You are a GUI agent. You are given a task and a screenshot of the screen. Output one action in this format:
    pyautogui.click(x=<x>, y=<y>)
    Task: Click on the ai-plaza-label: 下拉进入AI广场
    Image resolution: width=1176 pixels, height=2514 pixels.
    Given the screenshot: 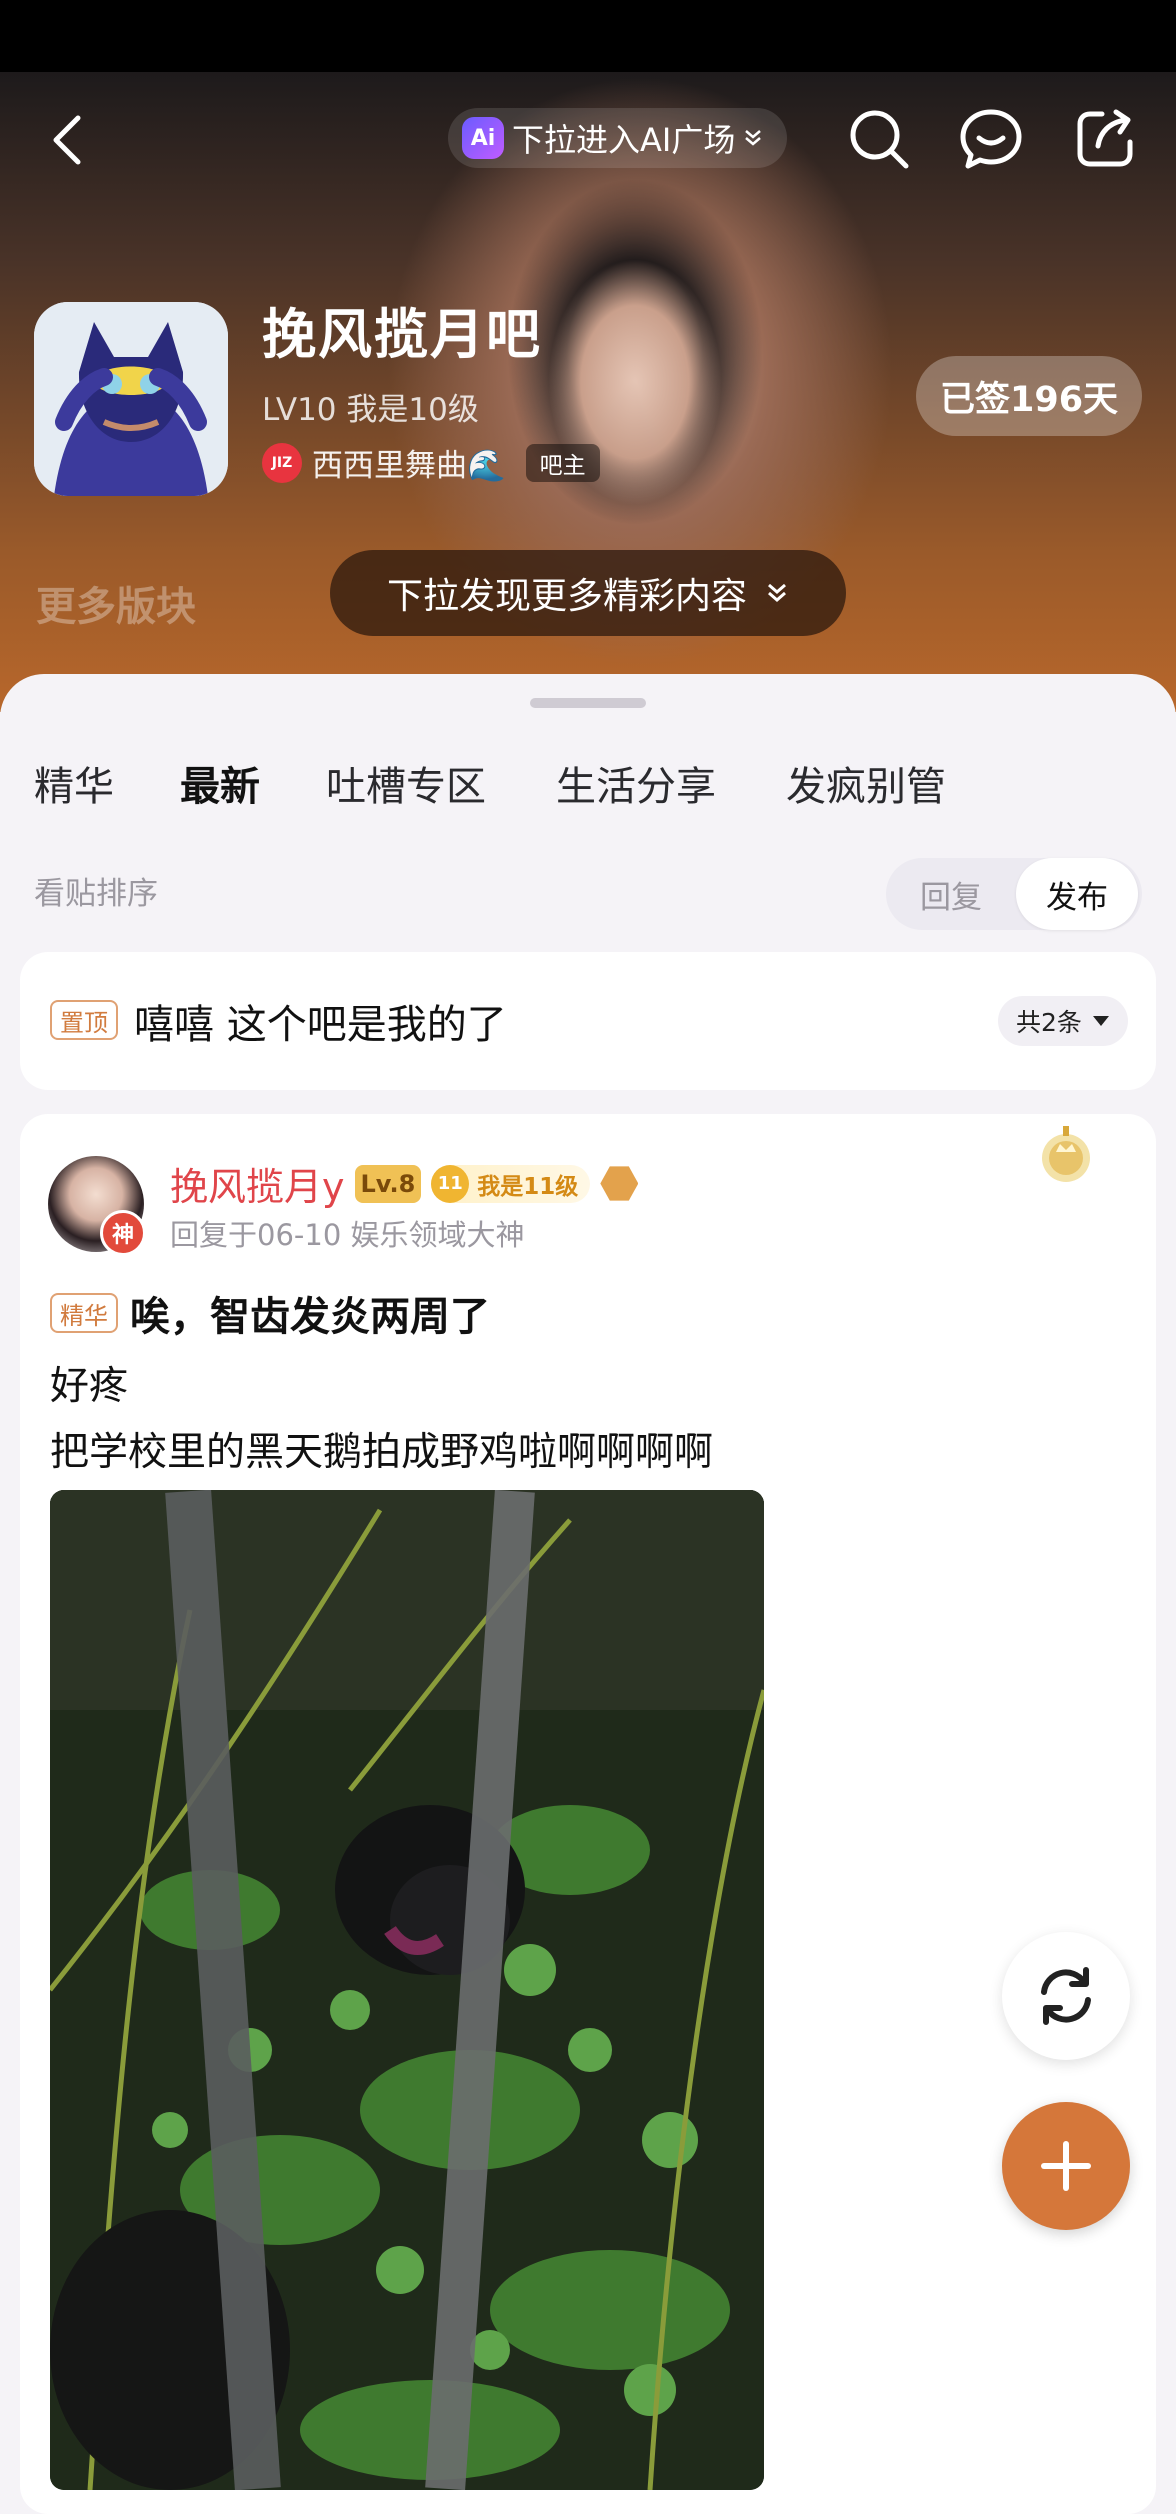 What is the action you would take?
    pyautogui.click(x=624, y=140)
    